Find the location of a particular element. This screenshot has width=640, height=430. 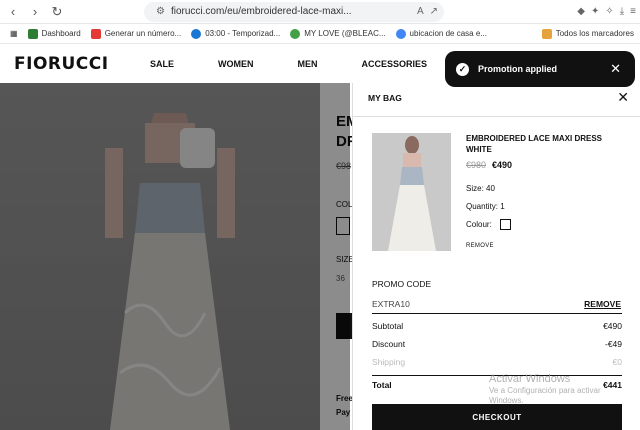

site-logo: FIORUCCI is located at coordinates (61, 64).